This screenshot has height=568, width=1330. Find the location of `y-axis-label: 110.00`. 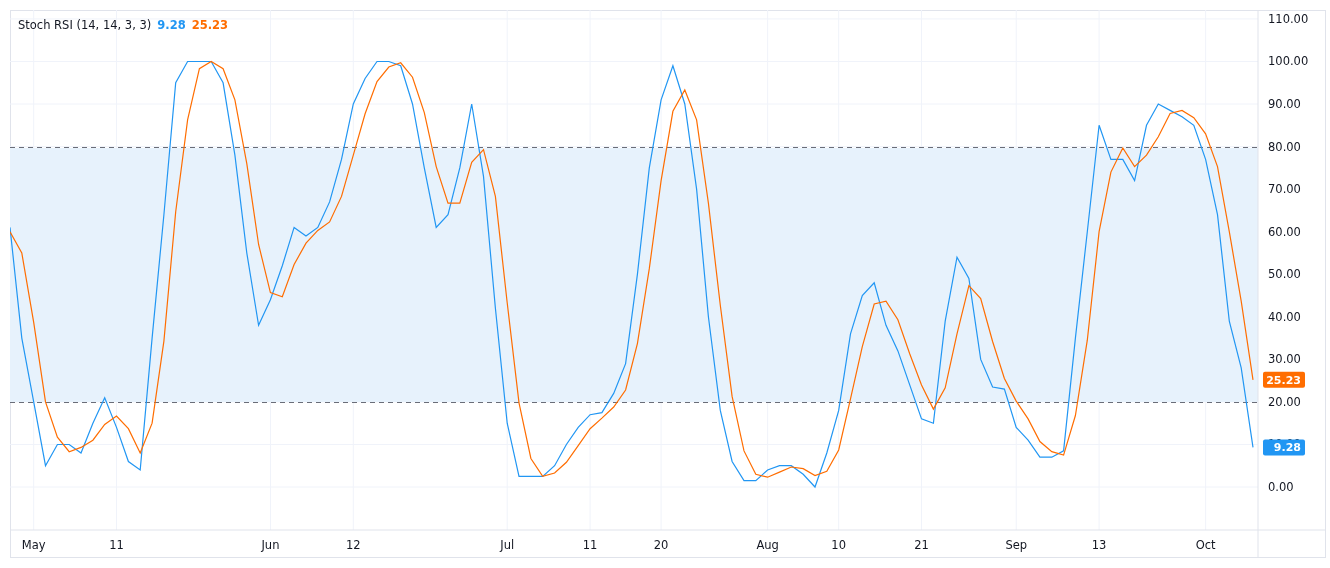

y-axis-label: 110.00 is located at coordinates (1288, 18).